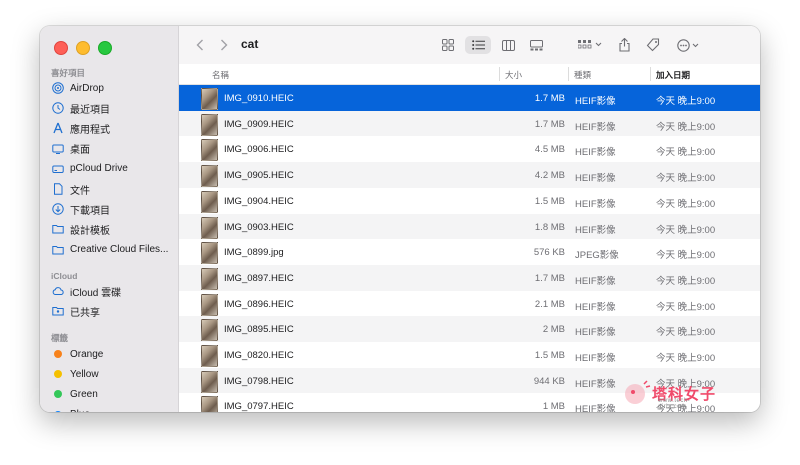 The image size is (800, 465). Describe the element at coordinates (669, 395) in the screenshot. I see `watermark: 塔科女子 www.tech-girlz.com` at that location.